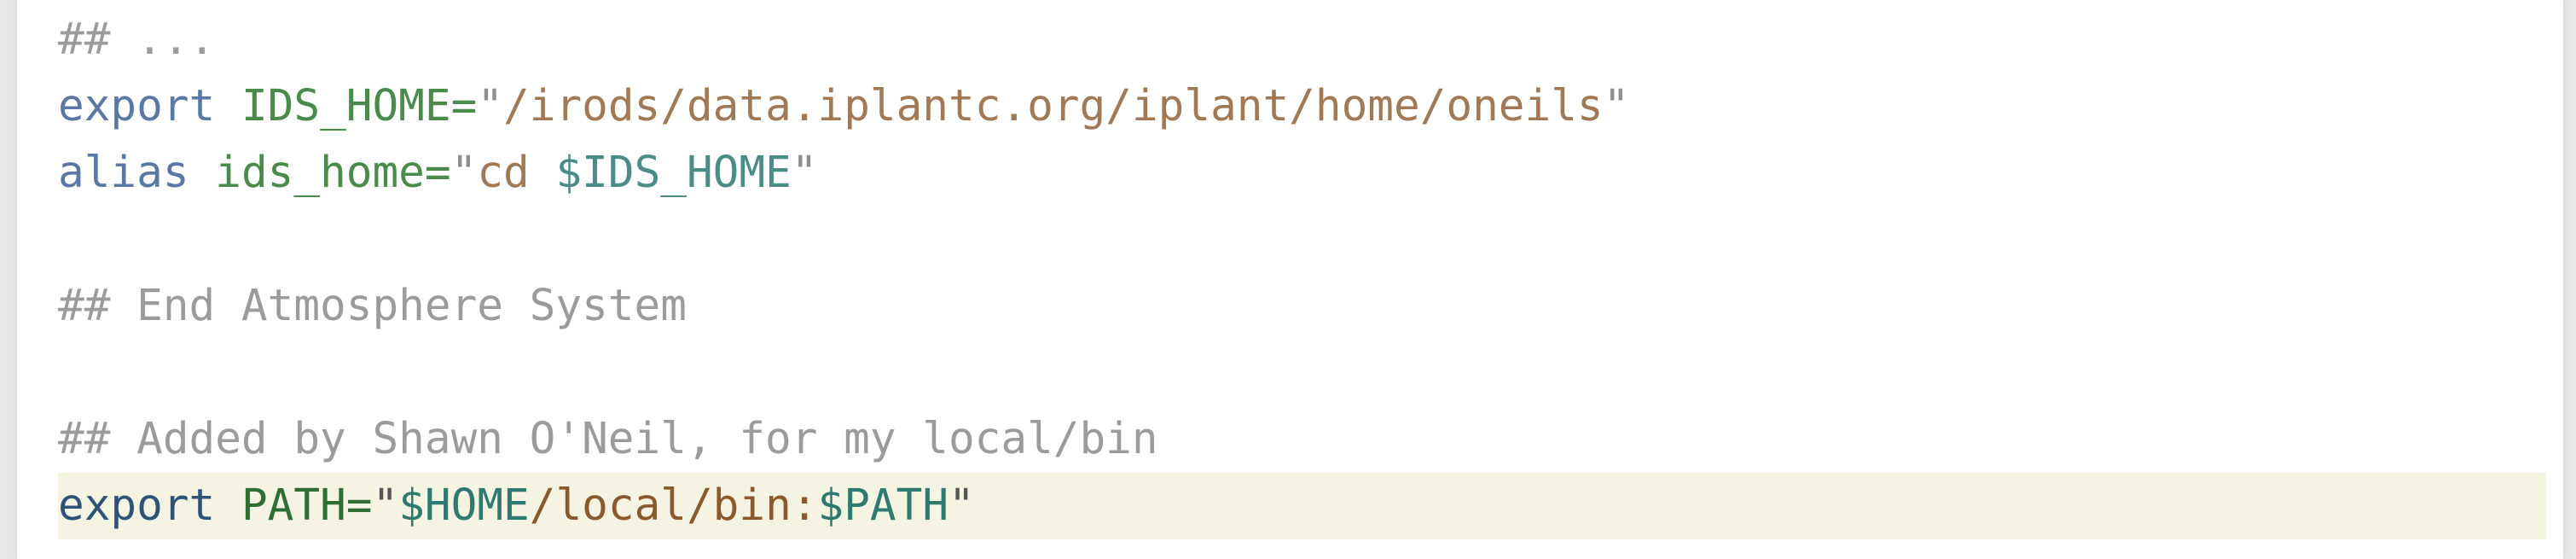 This screenshot has height=559, width=2576. I want to click on code-token-string: /local/bin:, so click(673, 506).